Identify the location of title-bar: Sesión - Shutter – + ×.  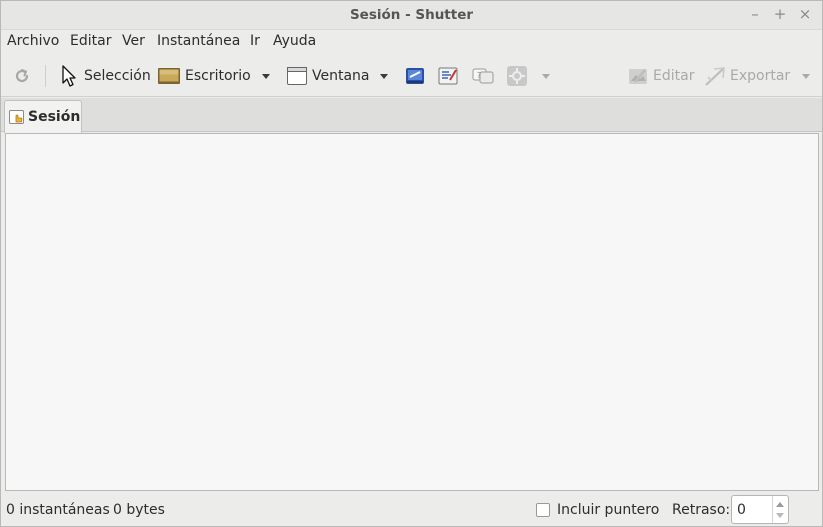
(411, 15).